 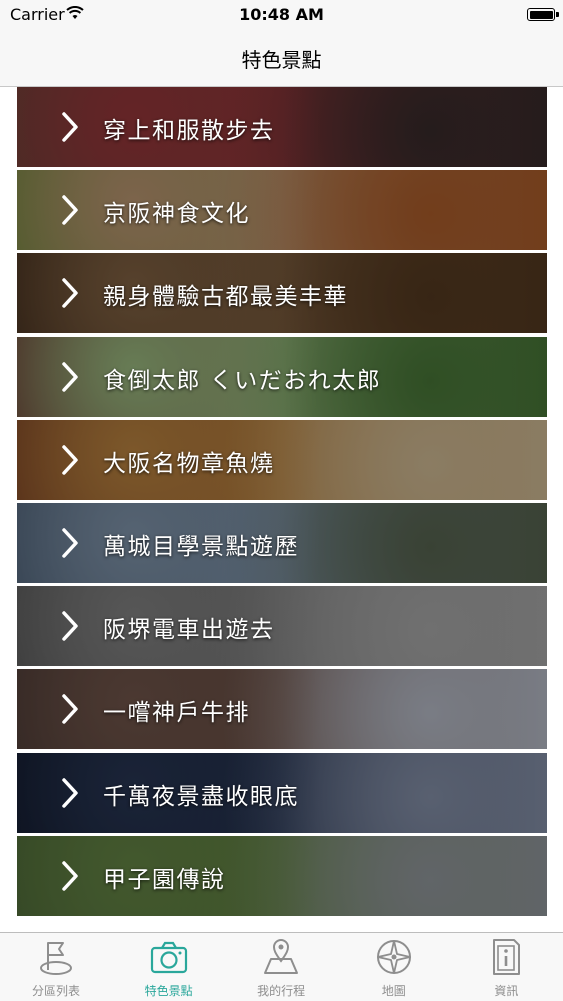 What do you see at coordinates (176, 713) in the screenshot?
I see `attraction-label: 一嚐神戶牛排` at bounding box center [176, 713].